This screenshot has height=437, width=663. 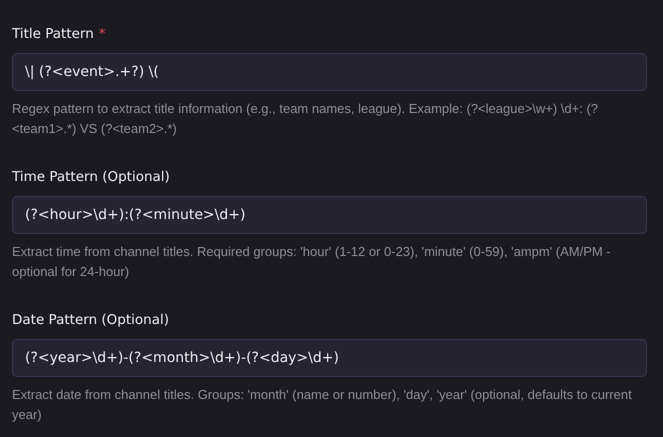 I want to click on help-text: Regex pattern to extract title information (e.g., team names, league). Example: (?<league>\w+) \d+: (?<team1>.*) VS (?<team2>.*), so click(x=306, y=119).